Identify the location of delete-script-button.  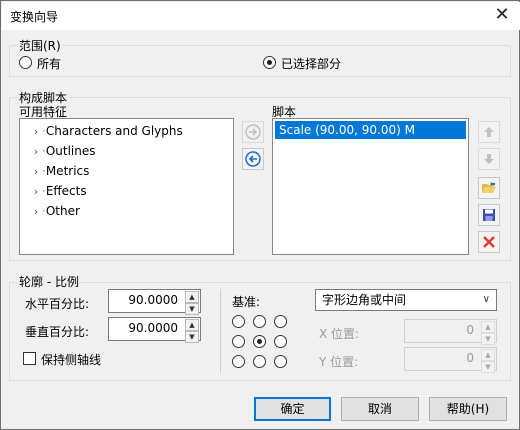
(489, 242).